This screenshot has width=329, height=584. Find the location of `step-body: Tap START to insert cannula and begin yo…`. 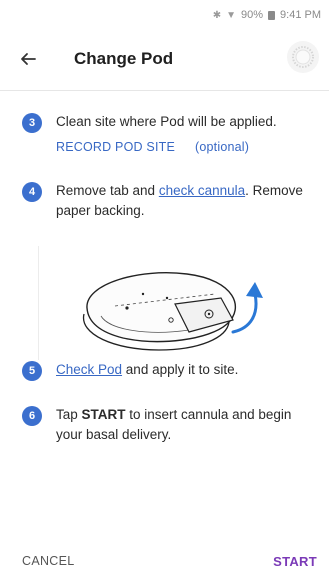

step-body: Tap START to insert cannula and begin yo… is located at coordinates (185, 425).